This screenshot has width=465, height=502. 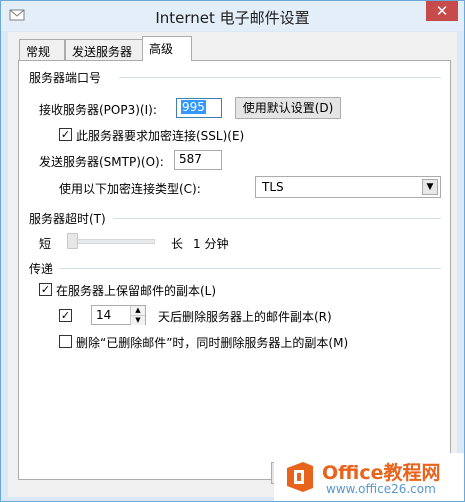 I want to click on timeout-slider-thumb, so click(x=72, y=241).